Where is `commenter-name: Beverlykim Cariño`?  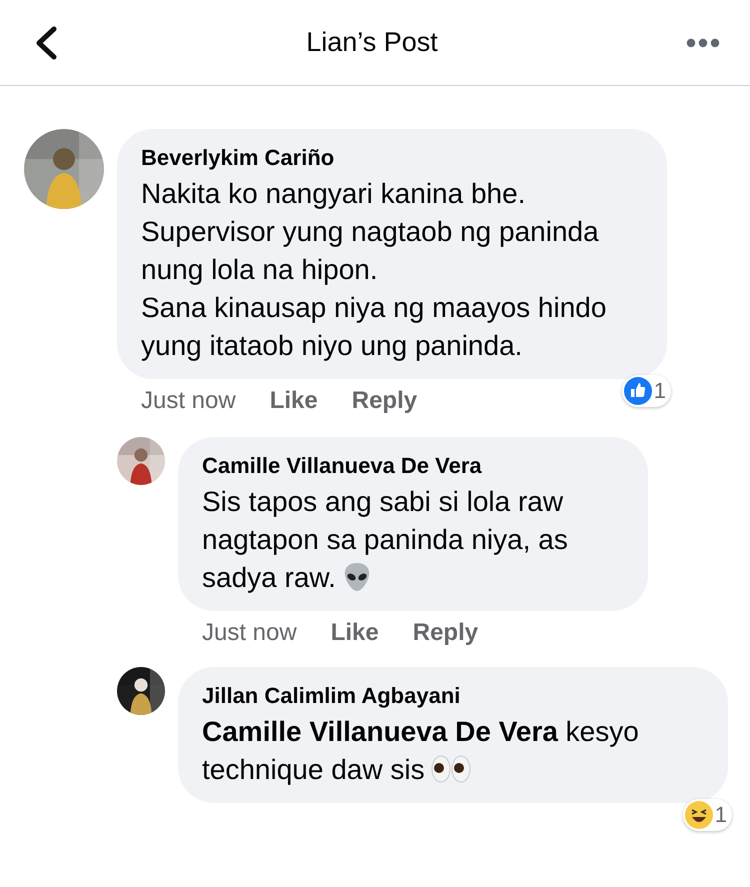 commenter-name: Beverlykim Cariño is located at coordinates (391, 158).